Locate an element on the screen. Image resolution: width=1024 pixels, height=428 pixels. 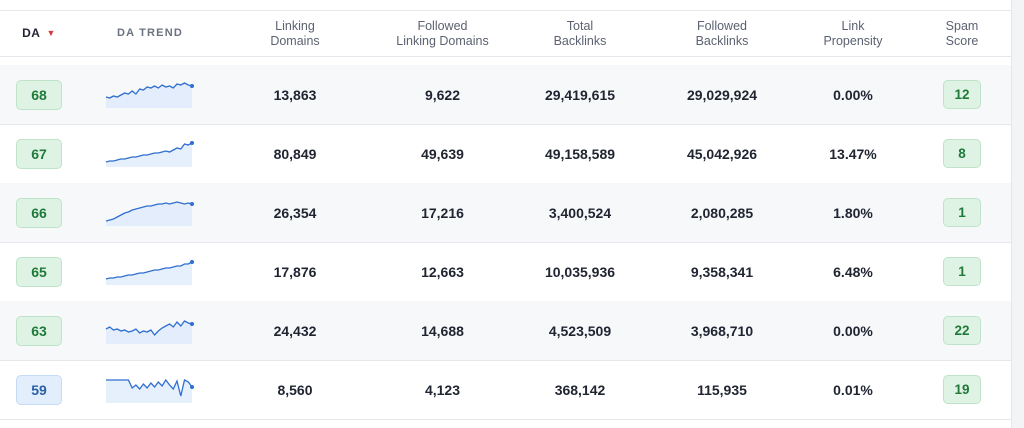
da-score-badge: 67 is located at coordinates (39, 153).